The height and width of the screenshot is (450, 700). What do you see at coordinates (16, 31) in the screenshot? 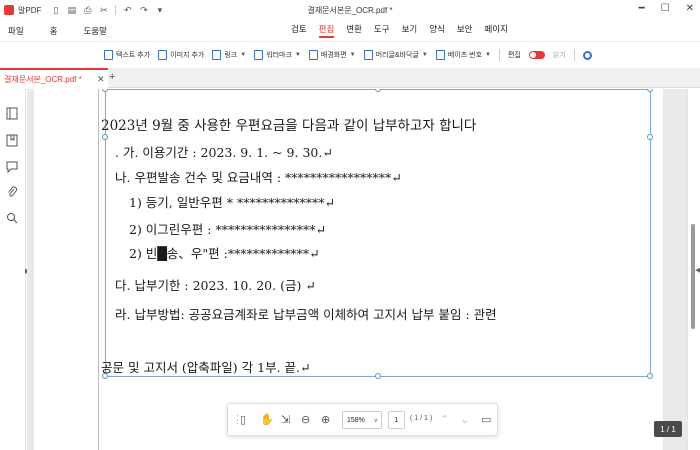
I see `menu-file: 파일` at bounding box center [16, 31].